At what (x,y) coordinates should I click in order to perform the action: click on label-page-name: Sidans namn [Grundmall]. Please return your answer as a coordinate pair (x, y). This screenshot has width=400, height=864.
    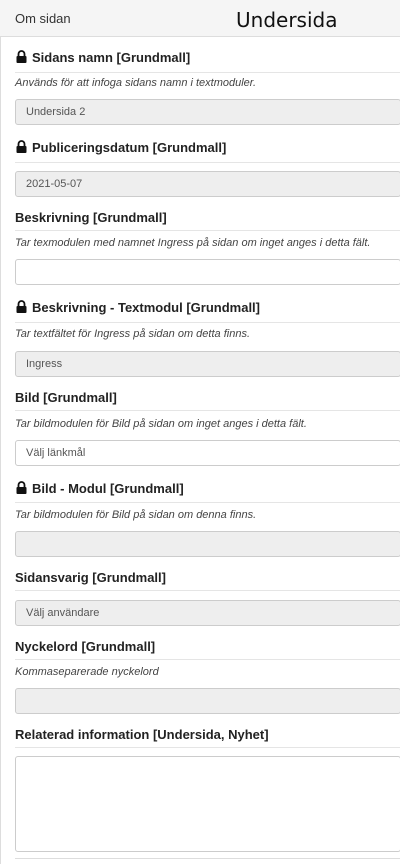
    Looking at the image, I should click on (103, 57).